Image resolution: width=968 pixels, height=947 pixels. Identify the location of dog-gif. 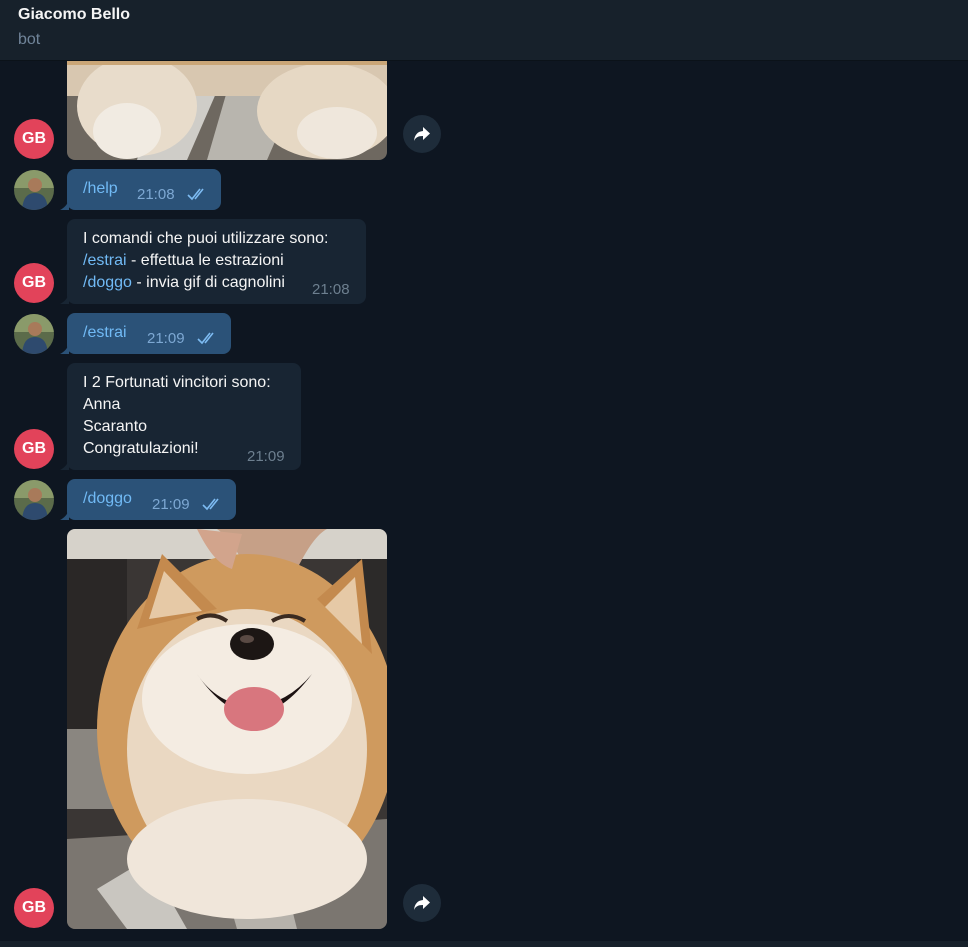
(227, 729).